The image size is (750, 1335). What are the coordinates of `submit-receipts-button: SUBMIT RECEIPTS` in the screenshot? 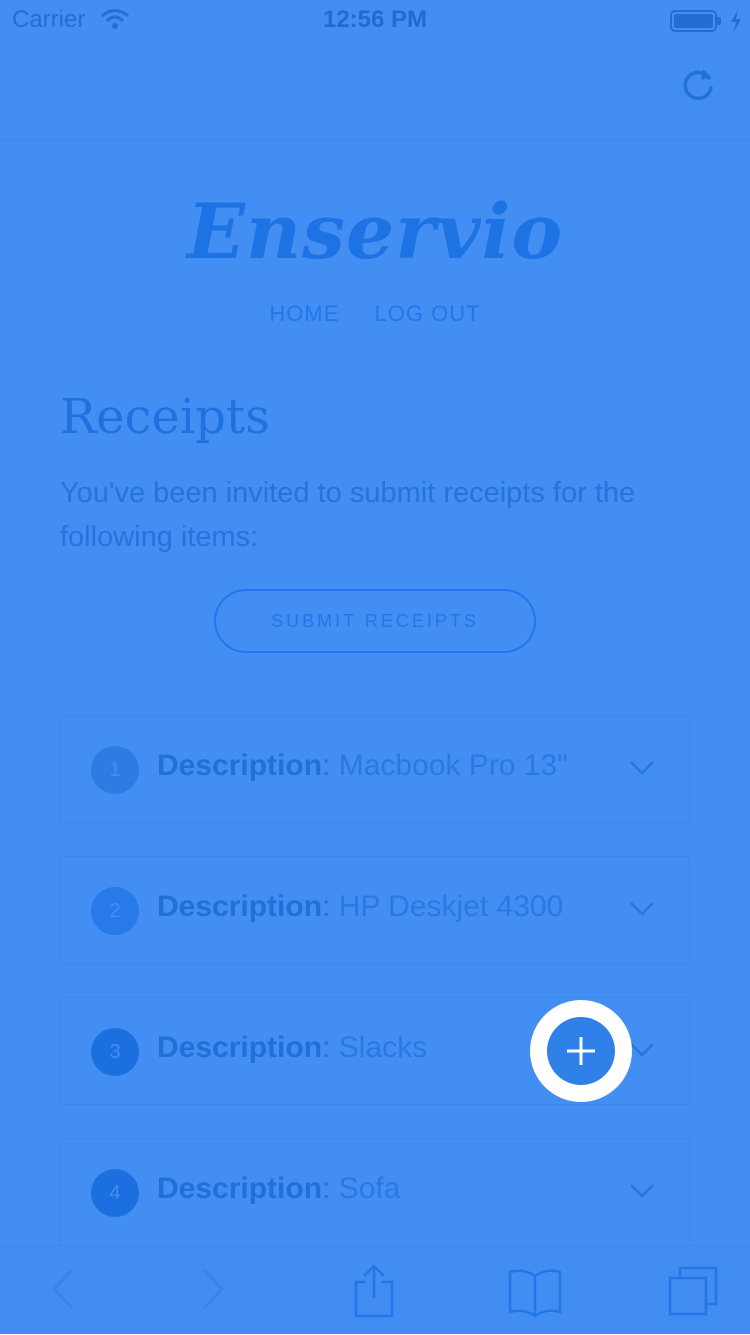 It's located at (375, 621).